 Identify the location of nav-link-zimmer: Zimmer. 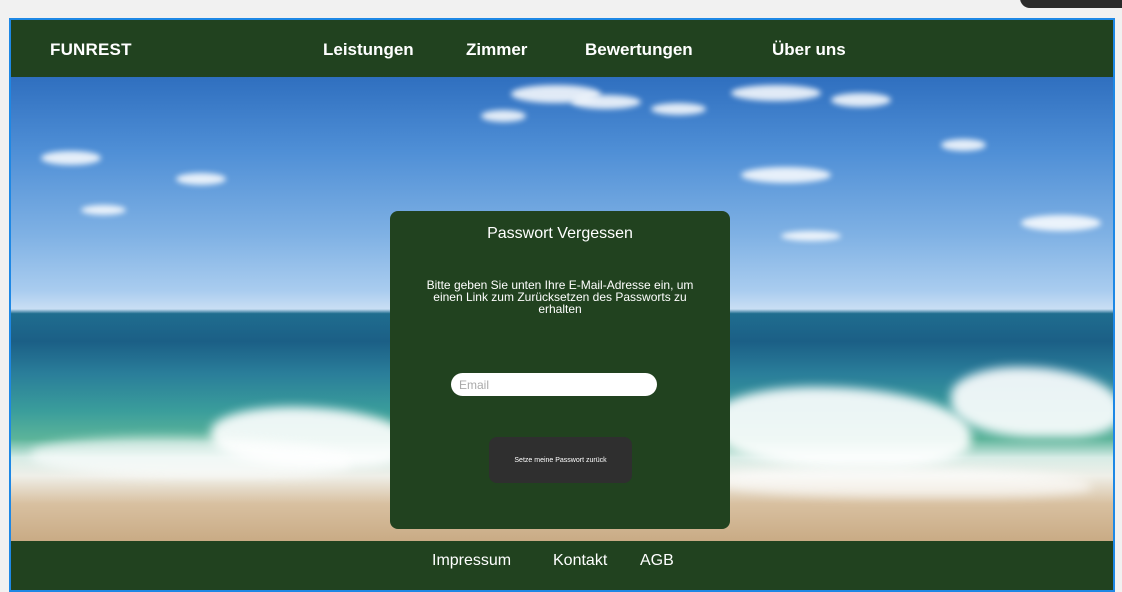
(496, 50).